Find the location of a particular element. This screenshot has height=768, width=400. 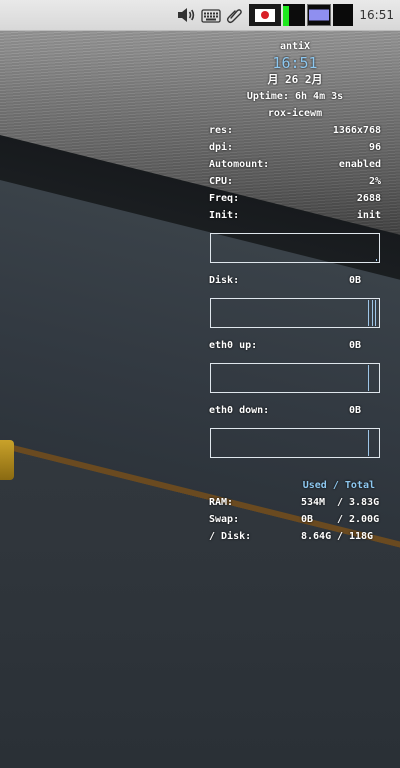

wallpaper-object is located at coordinates (7, 460).